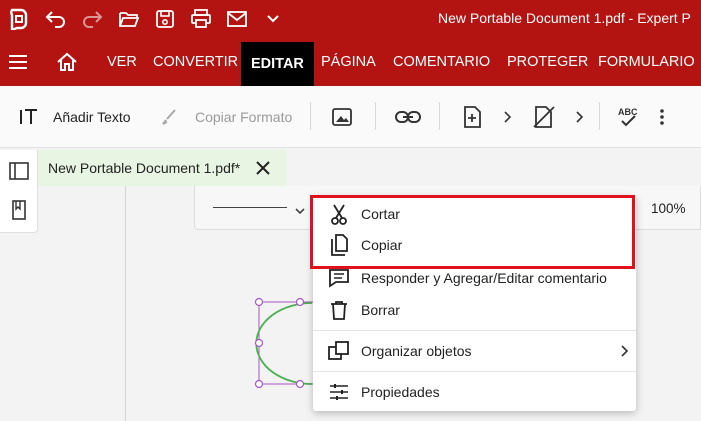 The width and height of the screenshot is (701, 421). I want to click on open-folder-icon, so click(129, 19).